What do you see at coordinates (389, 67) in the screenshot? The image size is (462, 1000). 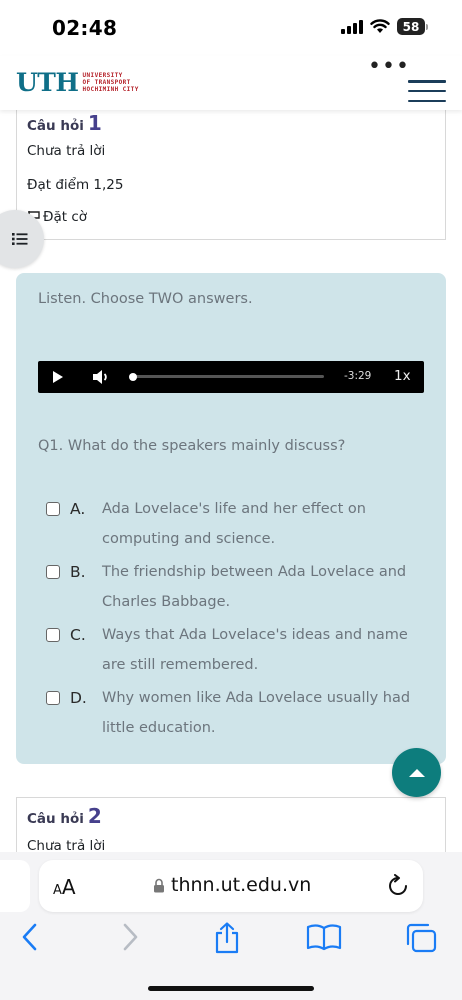 I see `ellipsis-icon: •••` at bounding box center [389, 67].